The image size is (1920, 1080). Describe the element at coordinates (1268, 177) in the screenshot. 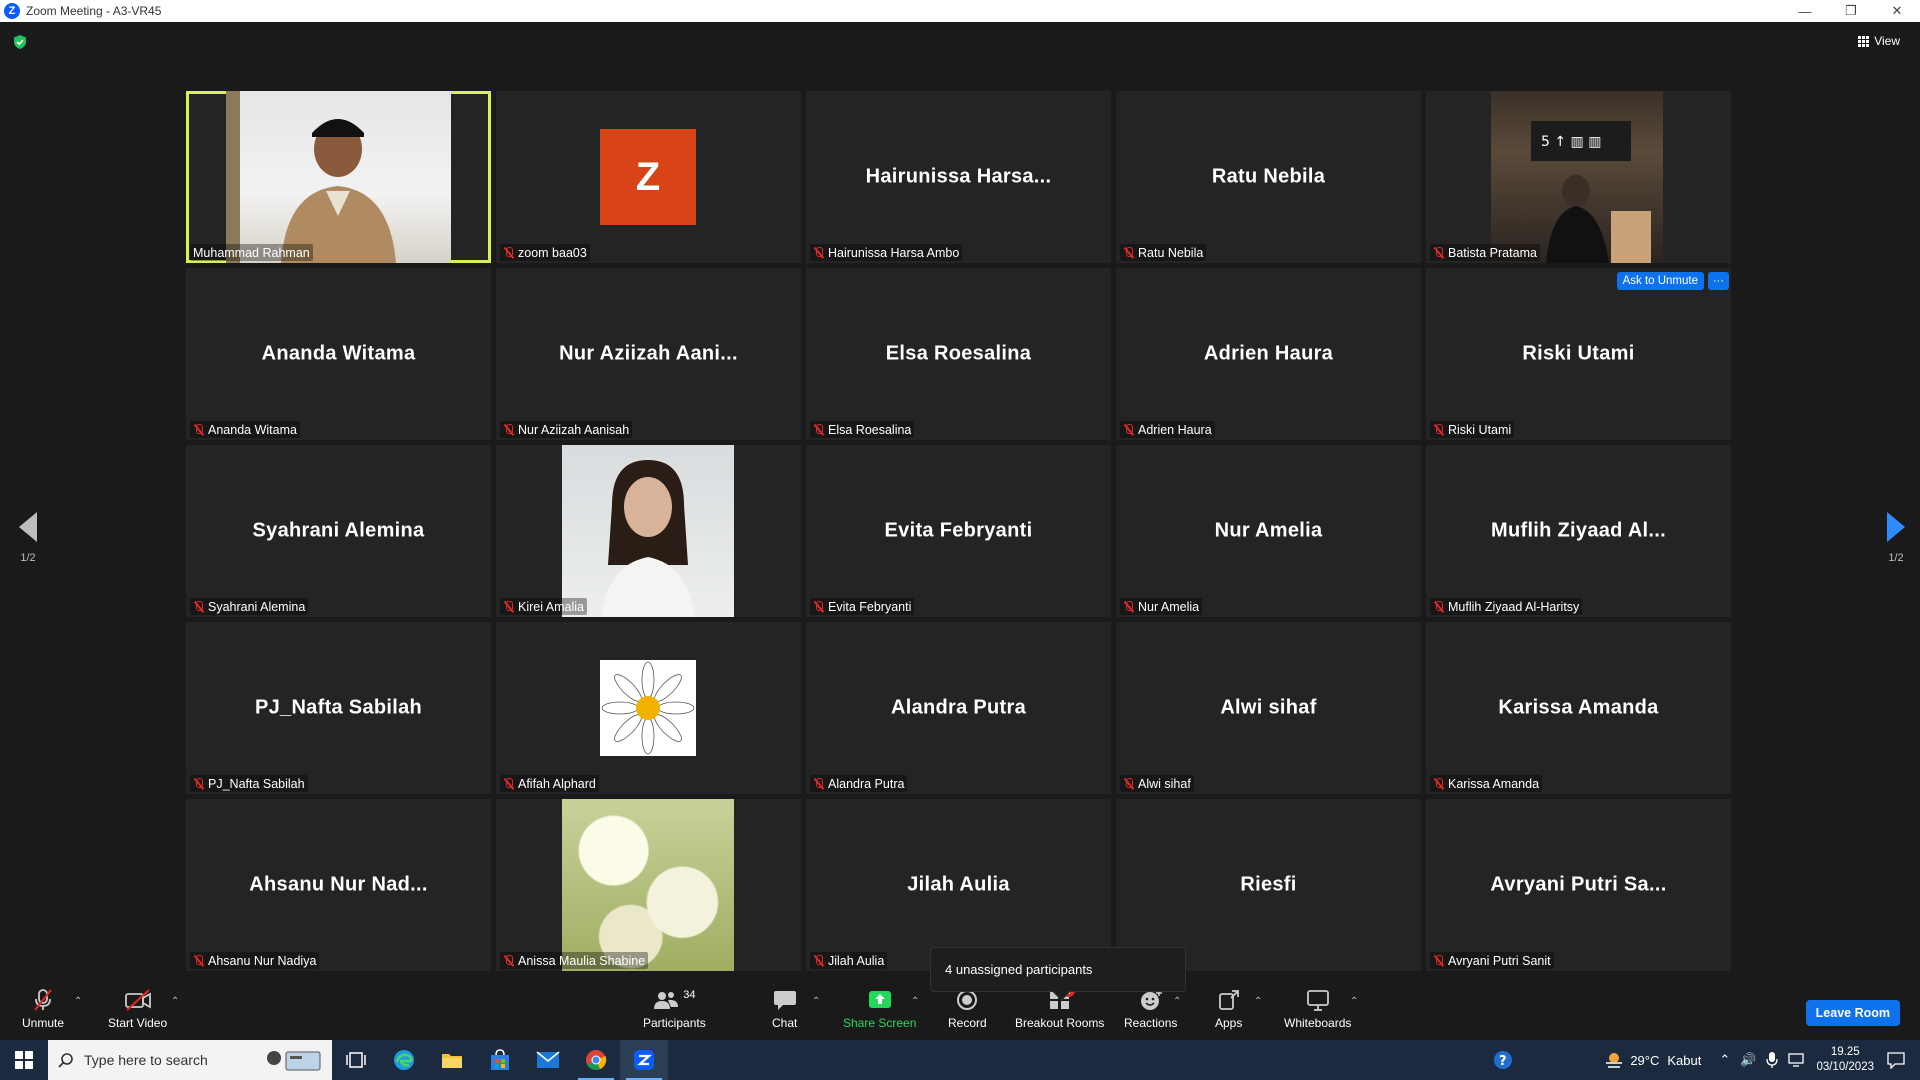

I see `participant-tile: Ratu Nebila Ratu Nebila` at that location.